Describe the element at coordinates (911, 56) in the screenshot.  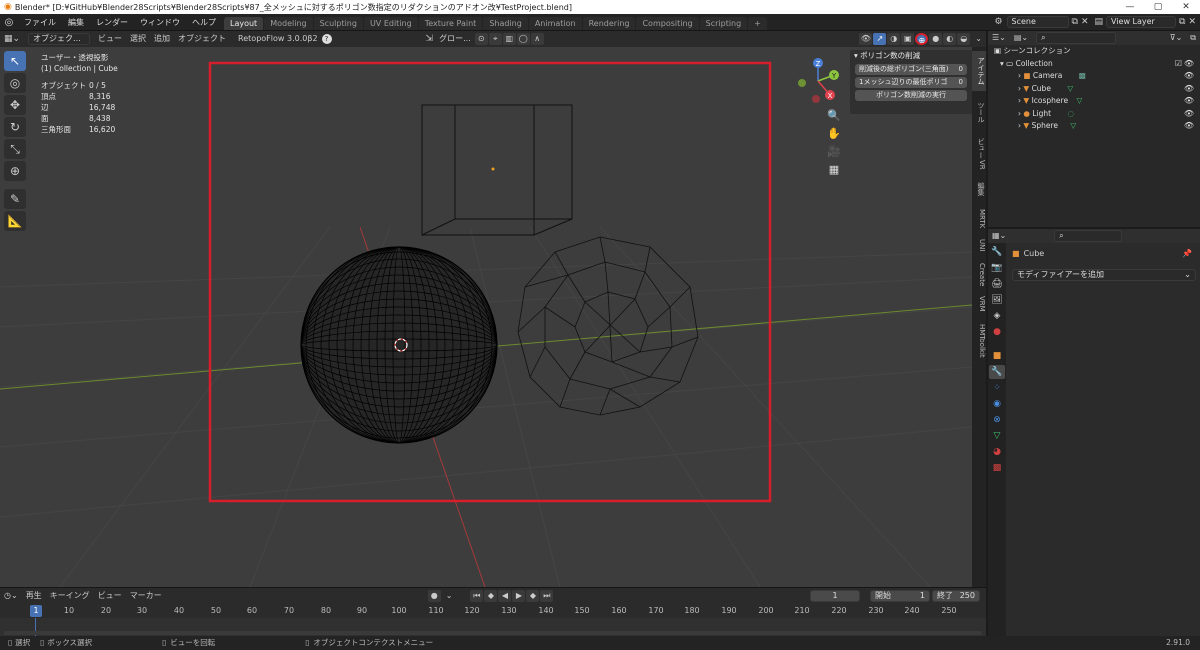
I see `panel-header: ▾ ポリゴン数の削減` at that location.